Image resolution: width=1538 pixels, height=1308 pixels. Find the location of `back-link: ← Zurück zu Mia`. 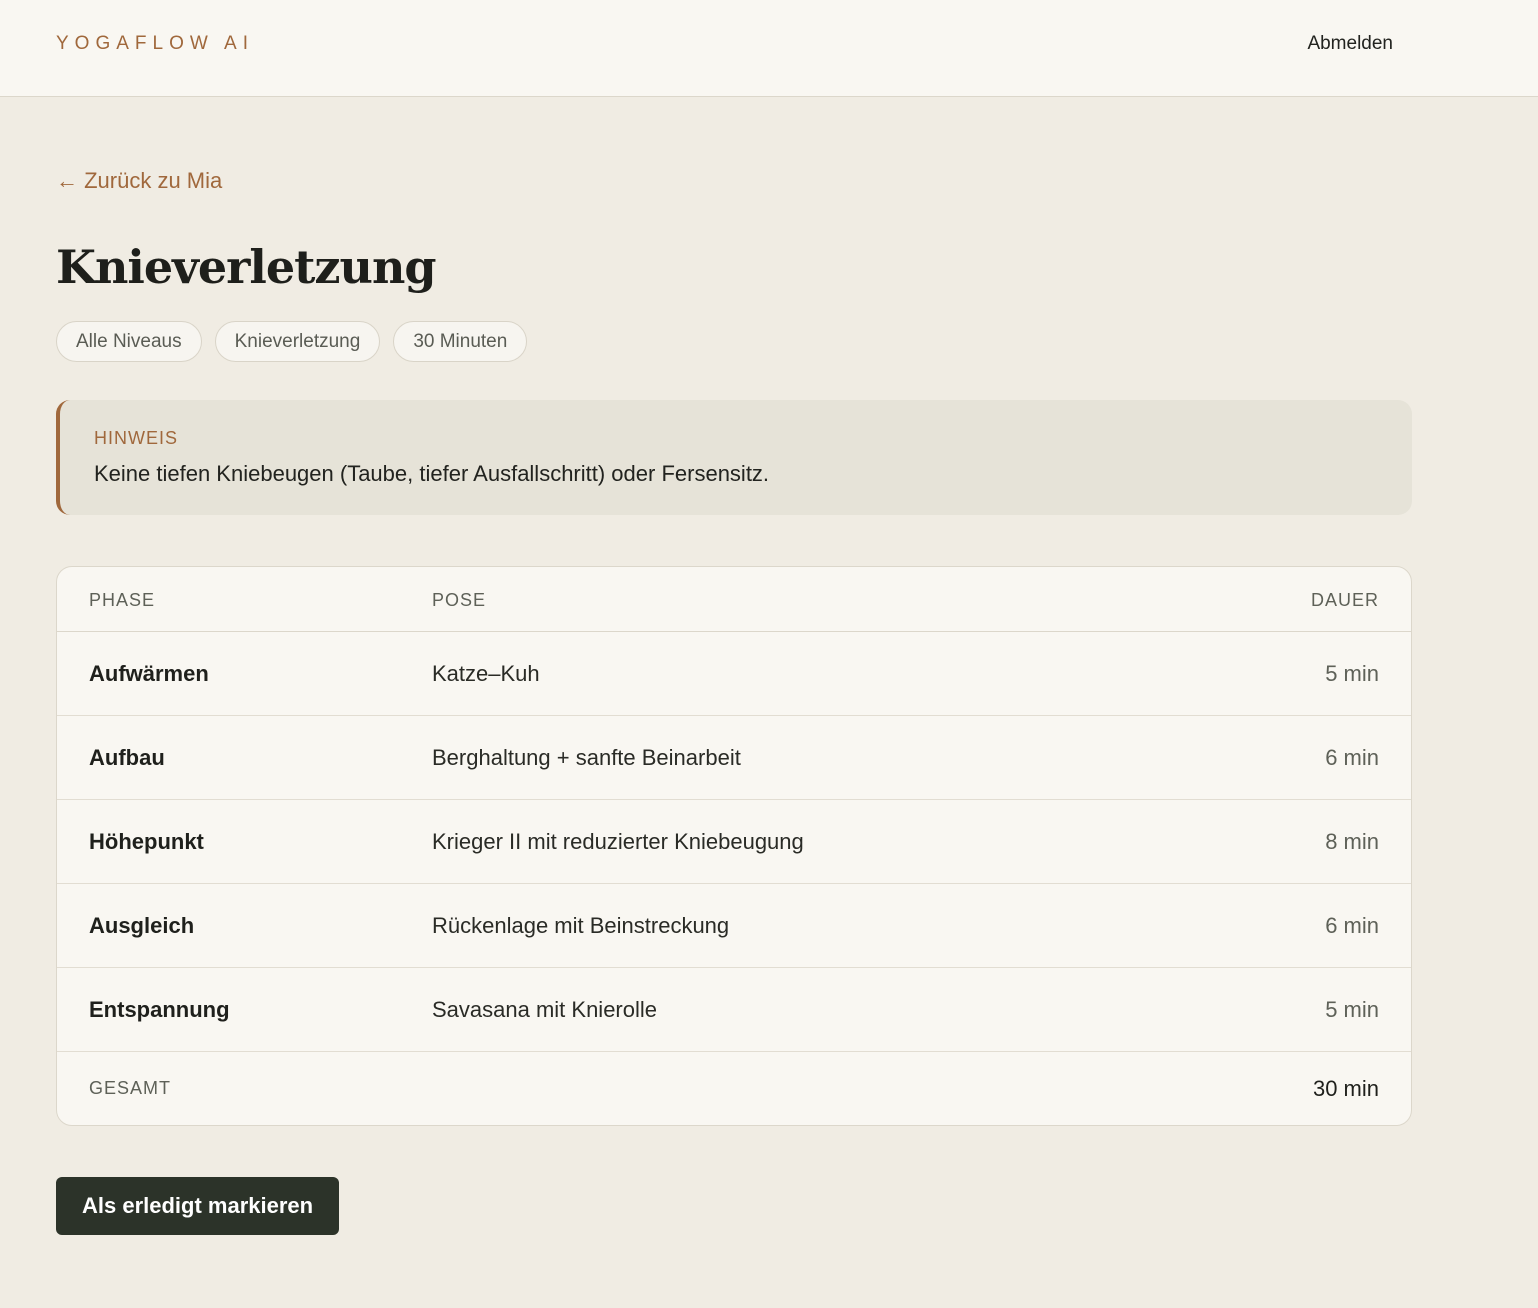

back-link: ← Zurück zu Mia is located at coordinates (139, 181).